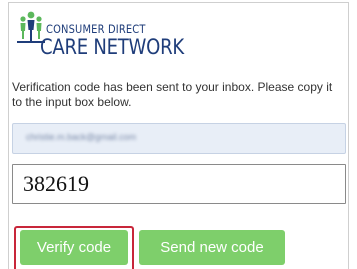  I want to click on verification-code-input, so click(179, 184).